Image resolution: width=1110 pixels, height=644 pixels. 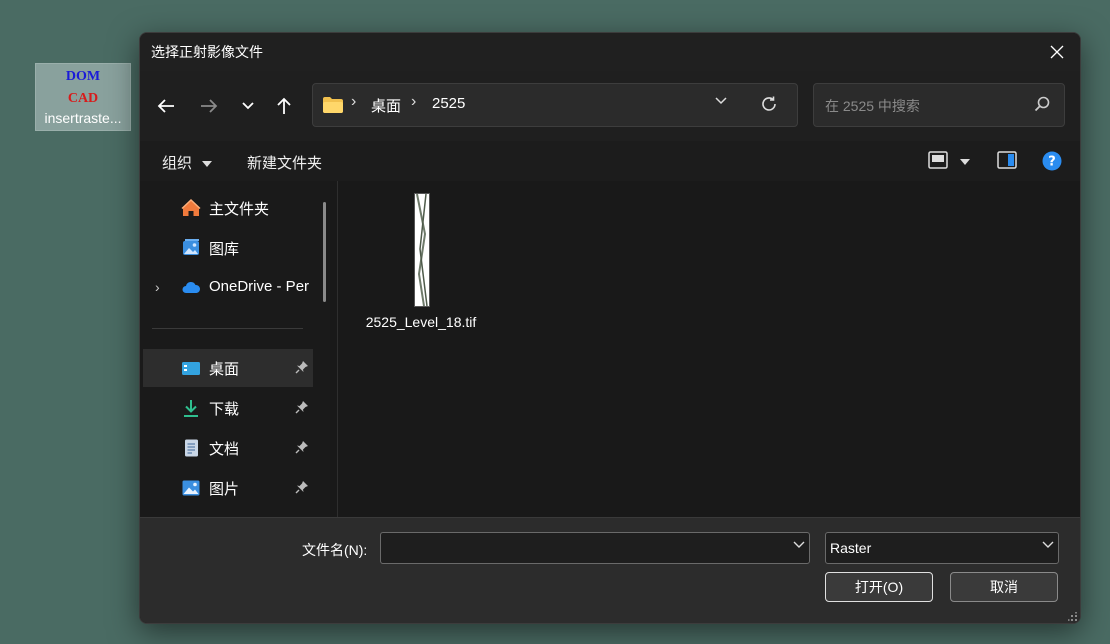 I want to click on search-icon, so click(x=1042, y=104).